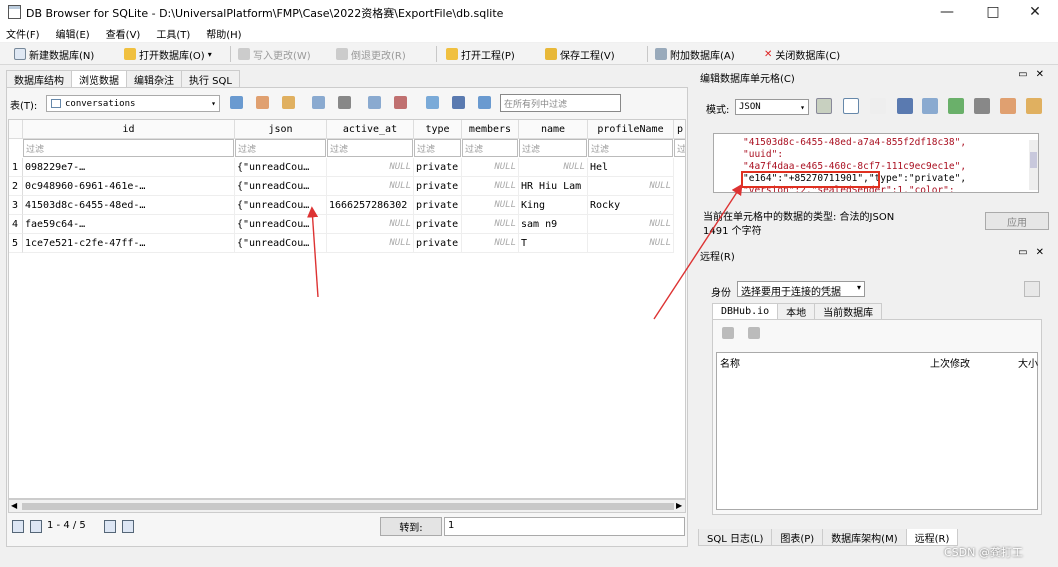 This screenshot has height=567, width=1058. I want to click on import-icon, so click(905, 106).